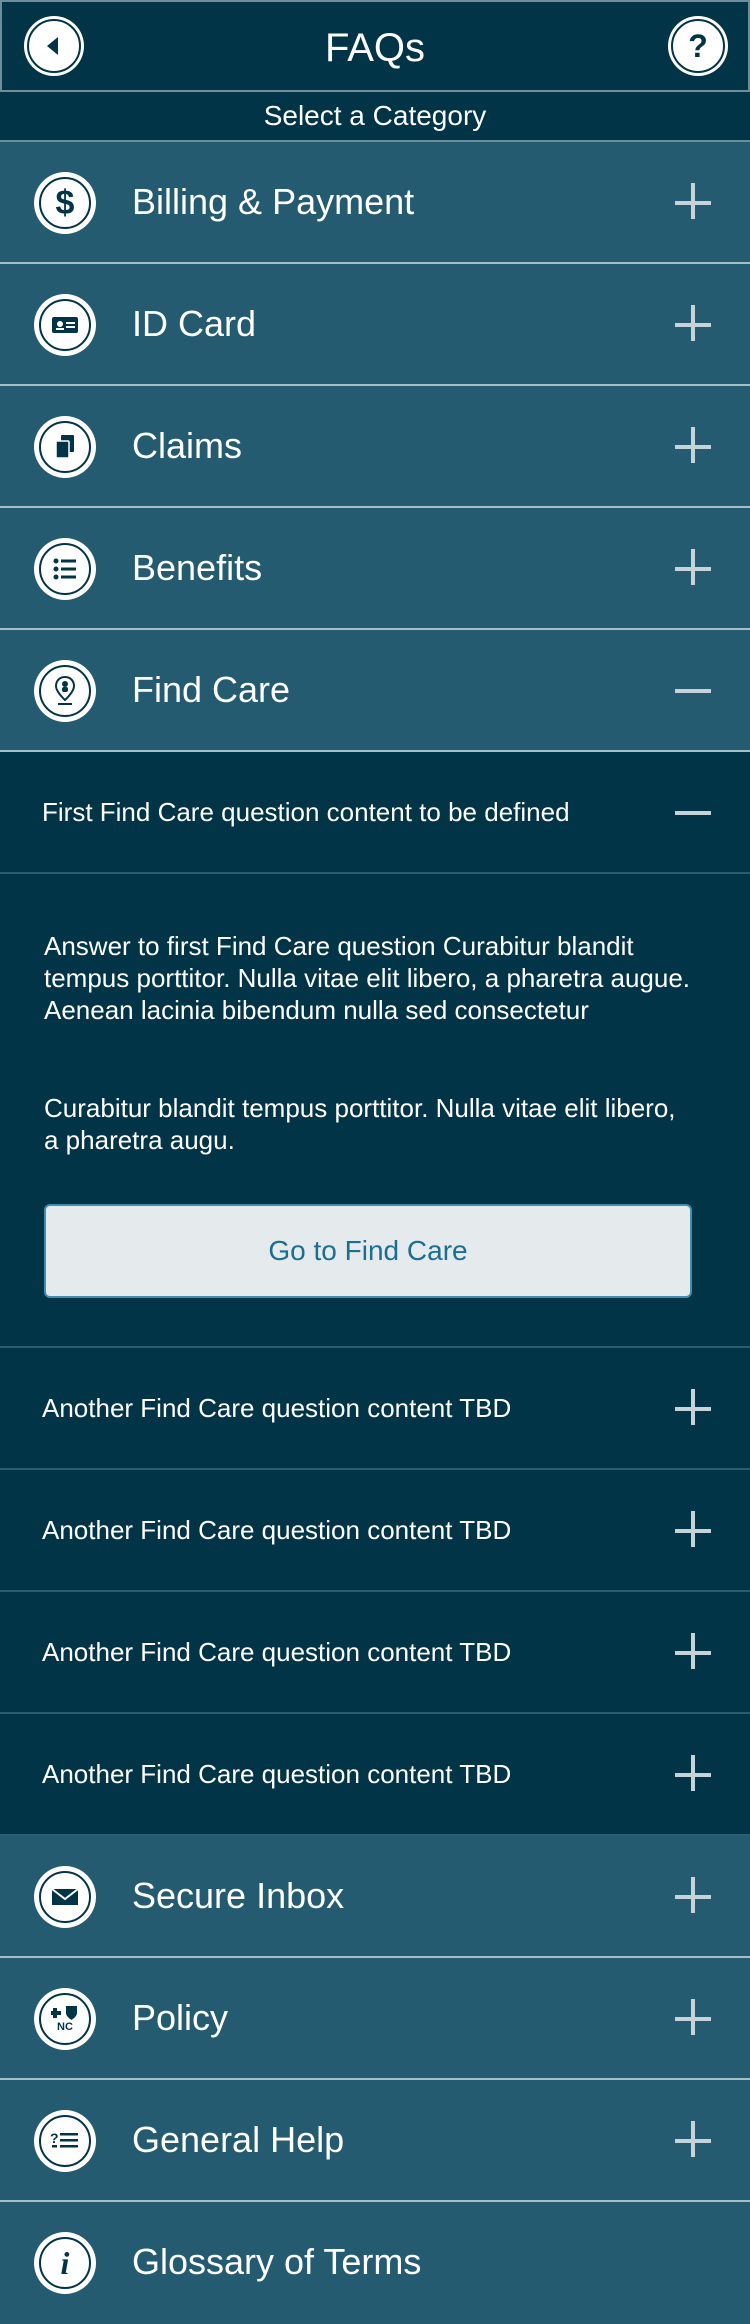  What do you see at coordinates (65, 691) in the screenshot?
I see `location-pin-icon` at bounding box center [65, 691].